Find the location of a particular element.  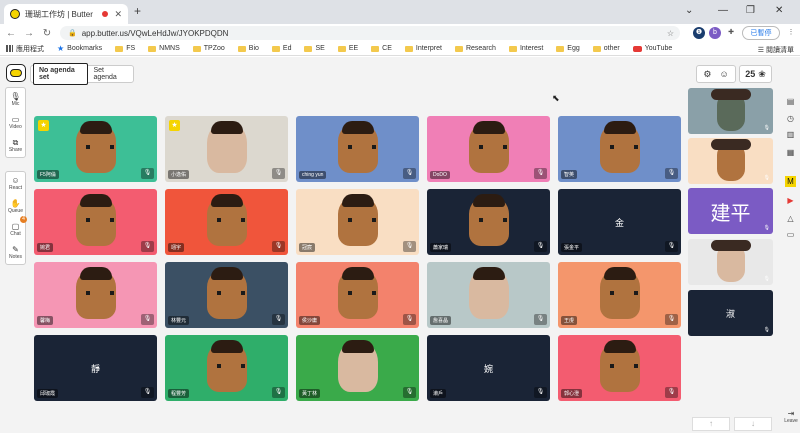

participant-tile: 靜邱琡霞 🎙 is located at coordinates (95, 368).